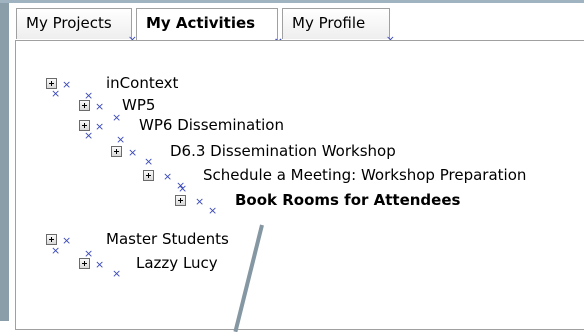 The height and width of the screenshot is (332, 584). What do you see at coordinates (329, 23) in the screenshot?
I see `tab-label: My Profile` at bounding box center [329, 23].